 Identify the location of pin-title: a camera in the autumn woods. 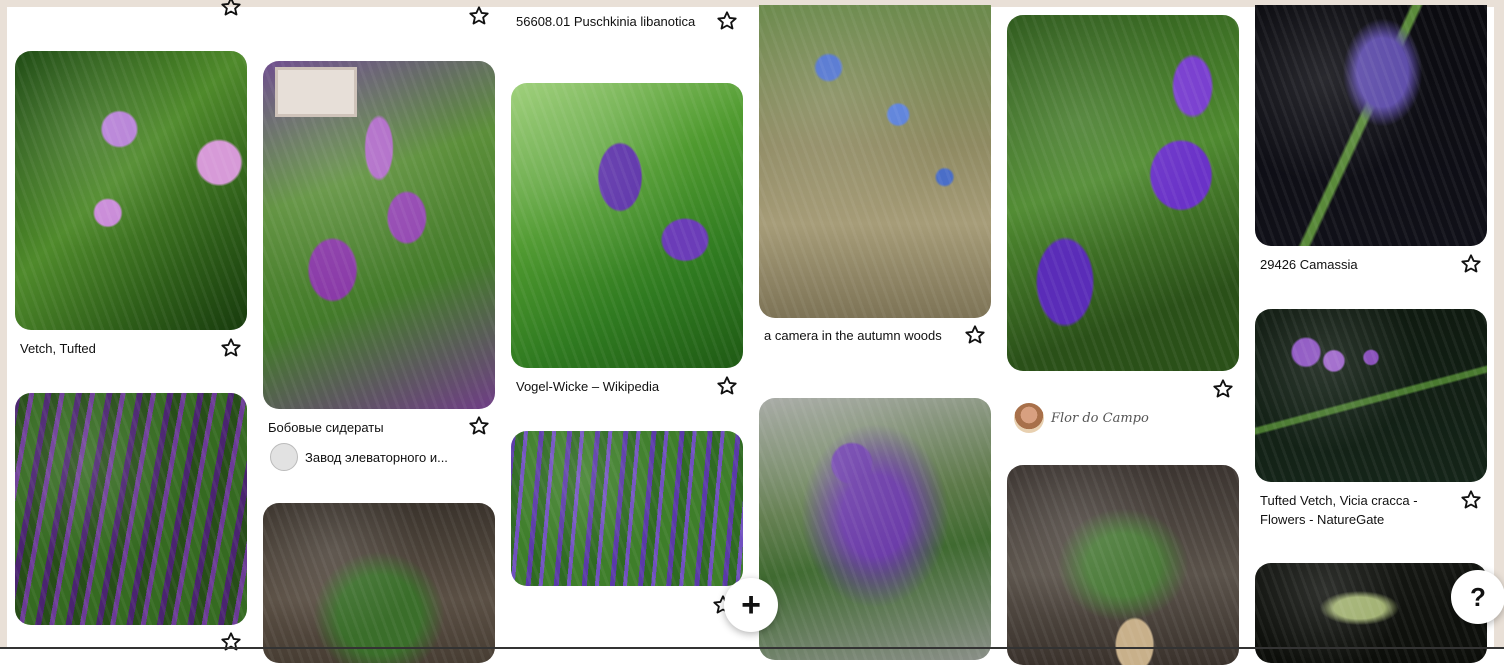
(859, 335).